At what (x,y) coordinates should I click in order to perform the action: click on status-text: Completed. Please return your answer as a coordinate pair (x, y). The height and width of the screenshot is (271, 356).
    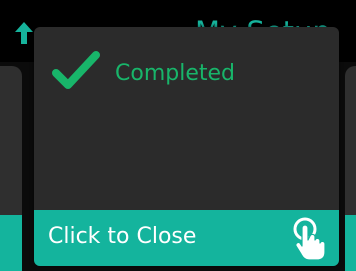
    Looking at the image, I should click on (175, 73).